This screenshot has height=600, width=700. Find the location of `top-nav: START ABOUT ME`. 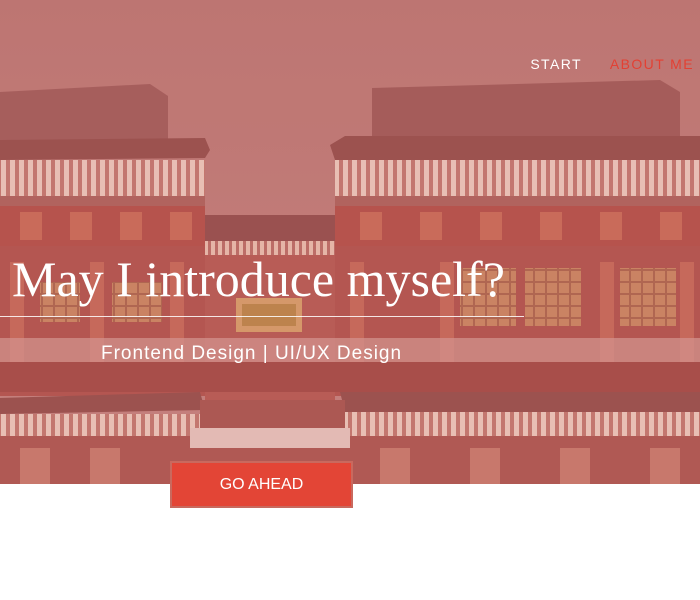

top-nav: START ABOUT ME is located at coordinates (612, 64).